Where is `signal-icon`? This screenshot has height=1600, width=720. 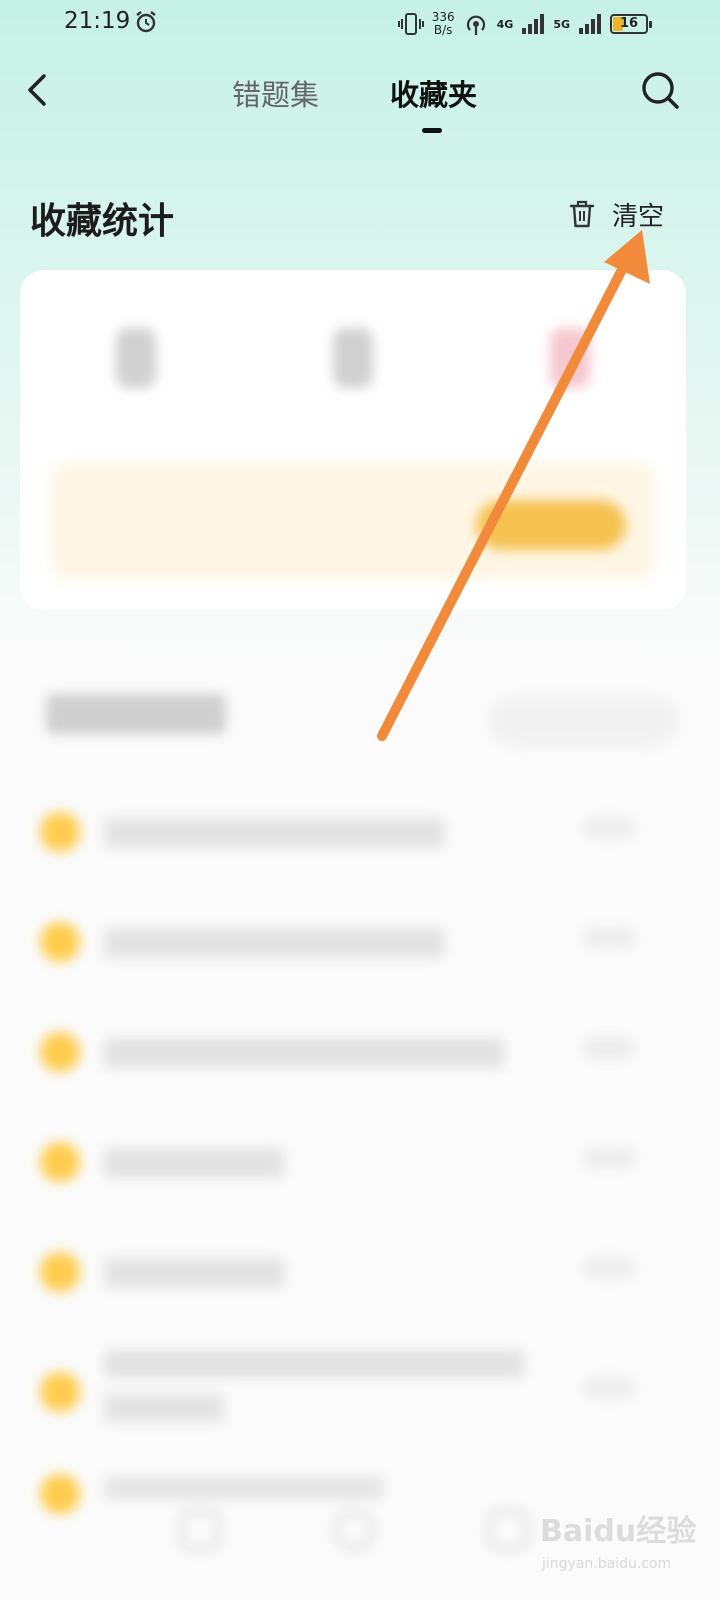 signal-icon is located at coordinates (533, 24).